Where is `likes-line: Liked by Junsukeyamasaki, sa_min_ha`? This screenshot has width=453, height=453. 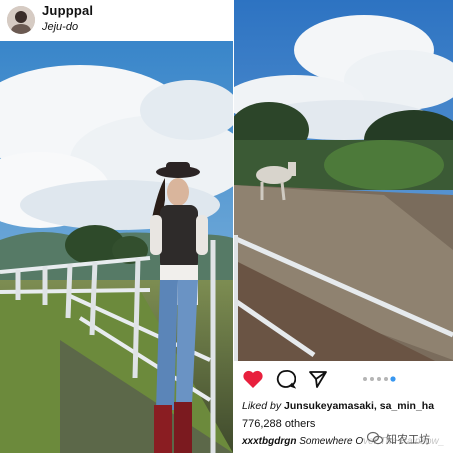
likes-line: Liked by Junsukeyamasaki, sa_min_ha is located at coordinates (338, 406).